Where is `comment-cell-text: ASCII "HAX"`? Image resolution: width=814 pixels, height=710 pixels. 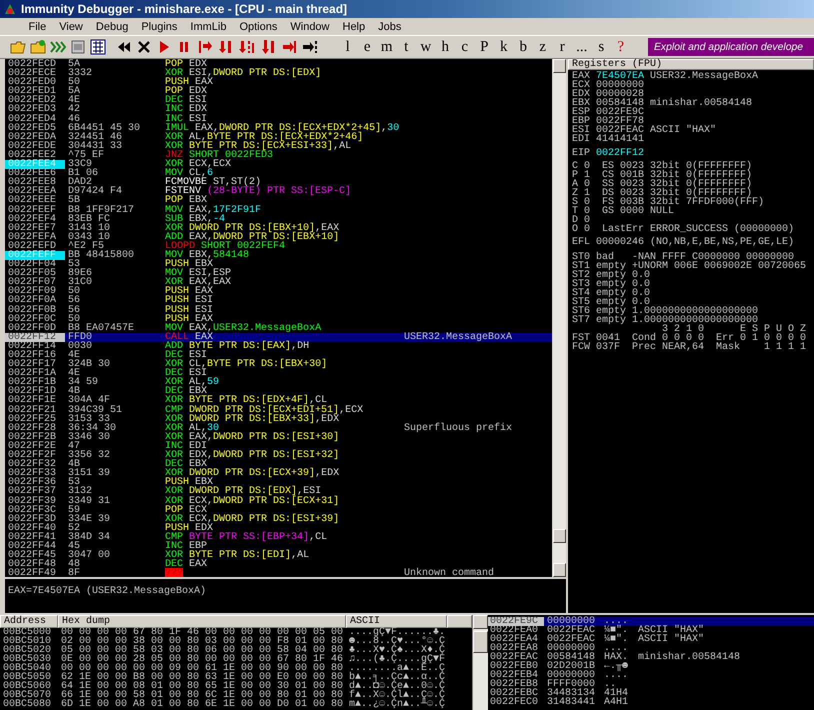
comment-cell-text: ASCII "HAX" is located at coordinates (671, 639).